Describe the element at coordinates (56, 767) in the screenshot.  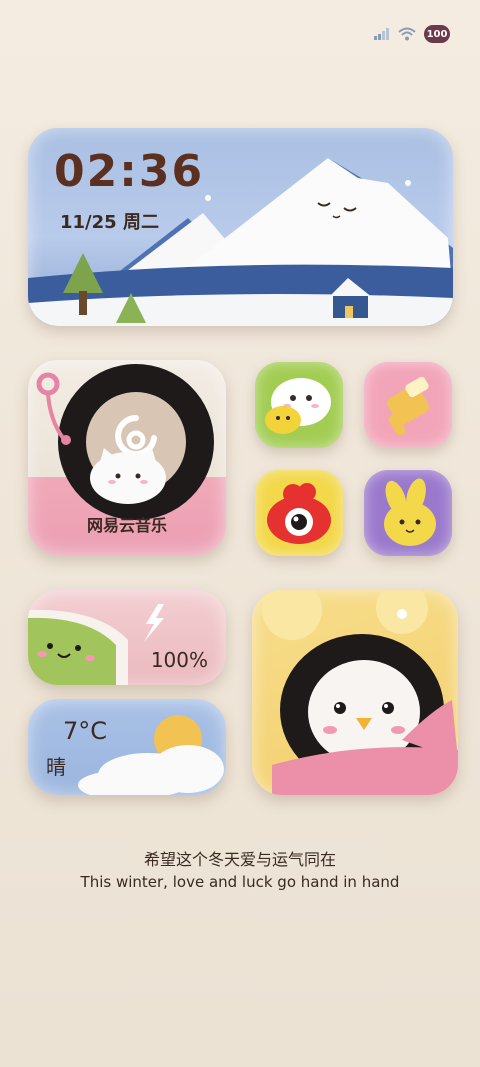
I see `weather-condition: 晴` at that location.